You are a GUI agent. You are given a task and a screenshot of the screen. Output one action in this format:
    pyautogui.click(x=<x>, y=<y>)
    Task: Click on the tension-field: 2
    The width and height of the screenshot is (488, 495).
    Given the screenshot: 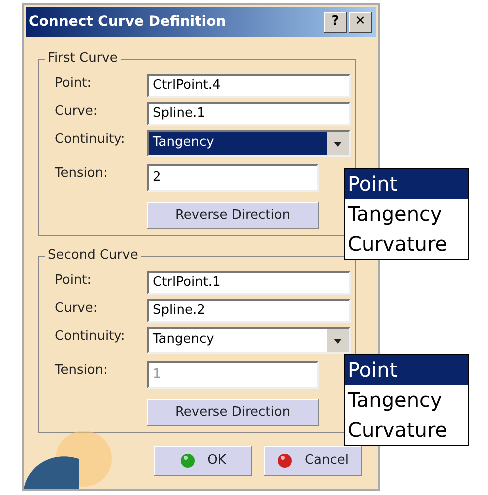 What is the action you would take?
    pyautogui.click(x=233, y=178)
    